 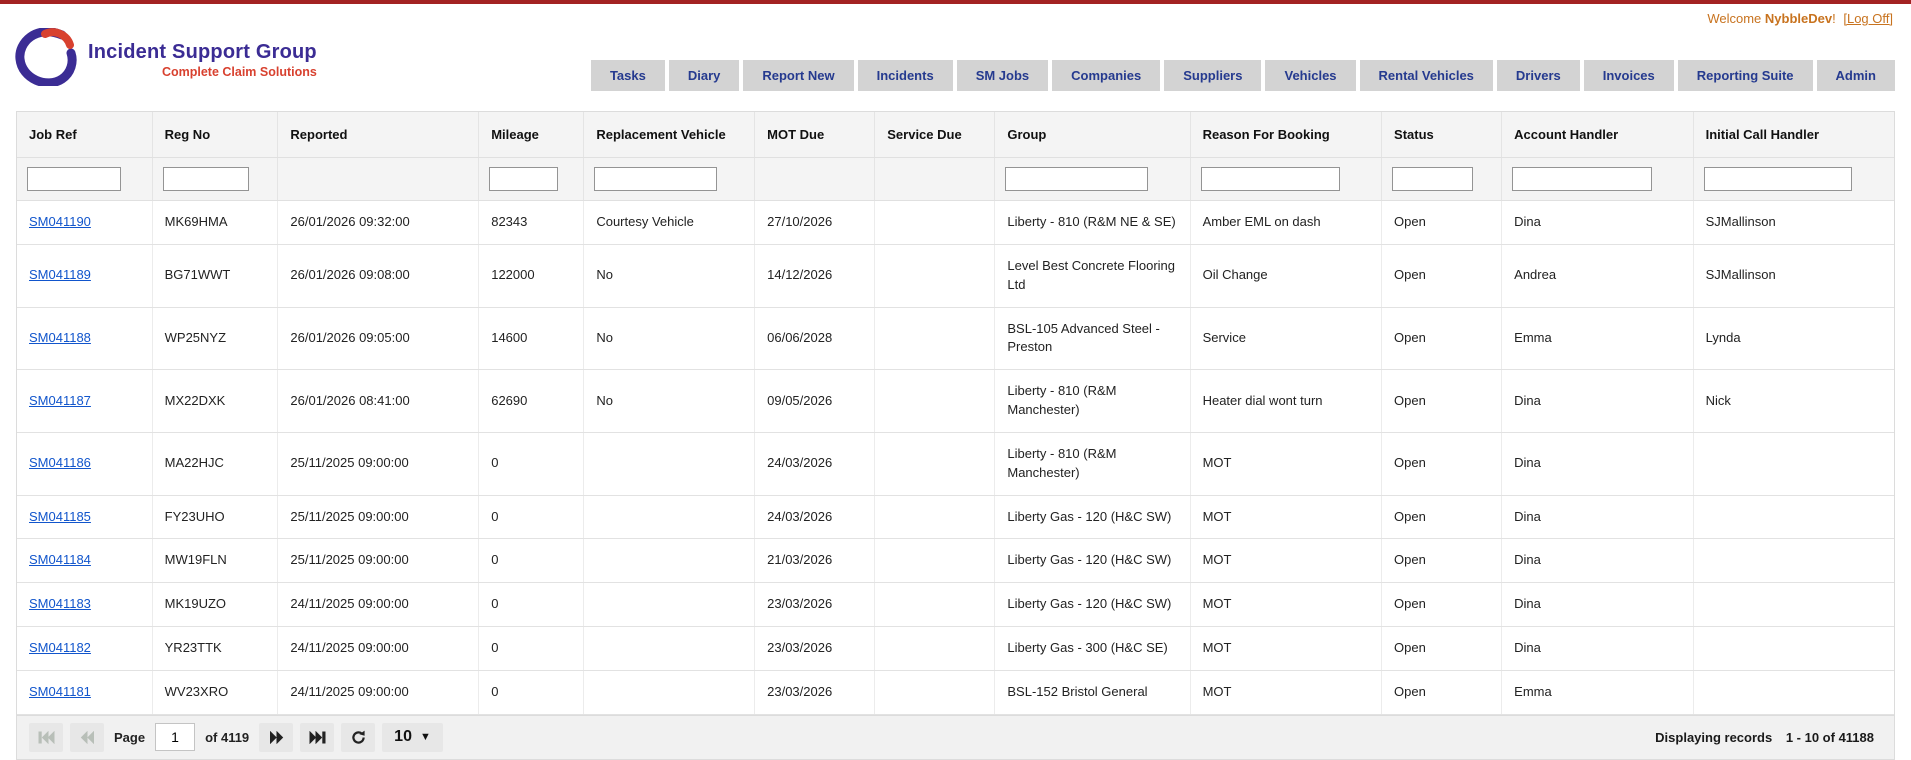 What do you see at coordinates (531, 135) in the screenshot?
I see `column-header-mileage: Mileage` at bounding box center [531, 135].